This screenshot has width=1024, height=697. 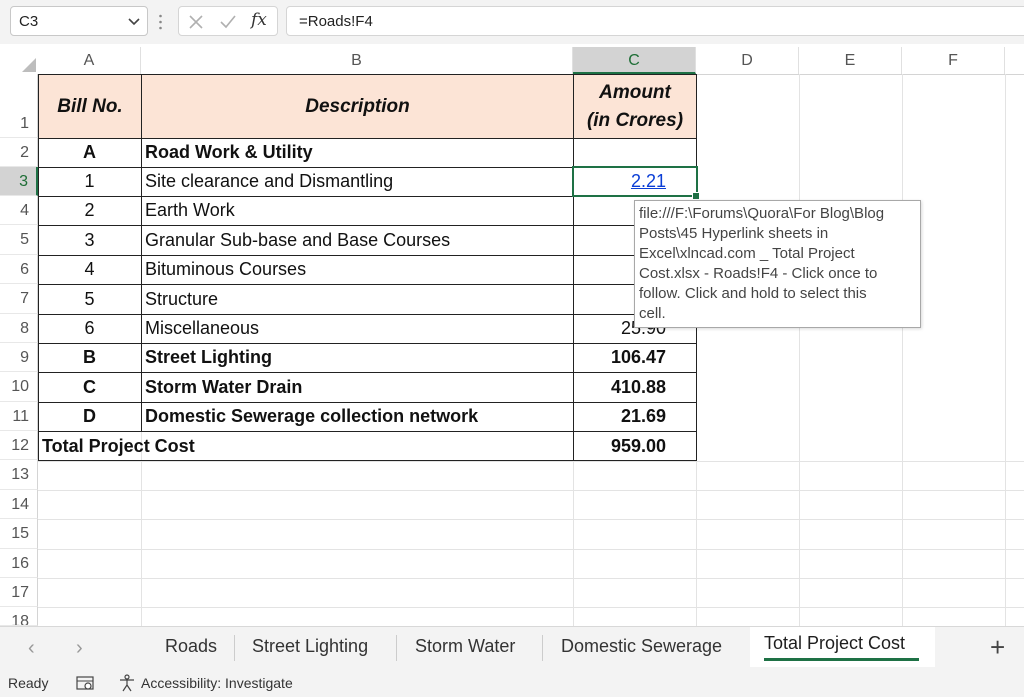 I want to click on cell-description: Storm Water Drain, so click(x=357, y=387).